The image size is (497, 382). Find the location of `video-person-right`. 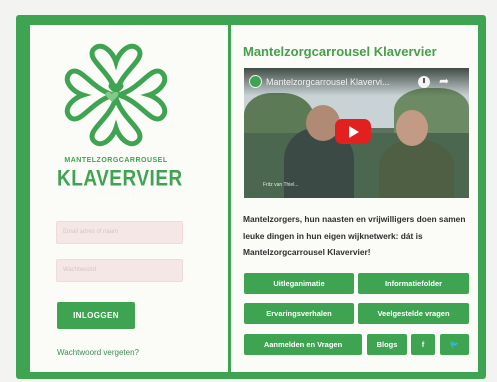

video-person-right is located at coordinates (416, 169).